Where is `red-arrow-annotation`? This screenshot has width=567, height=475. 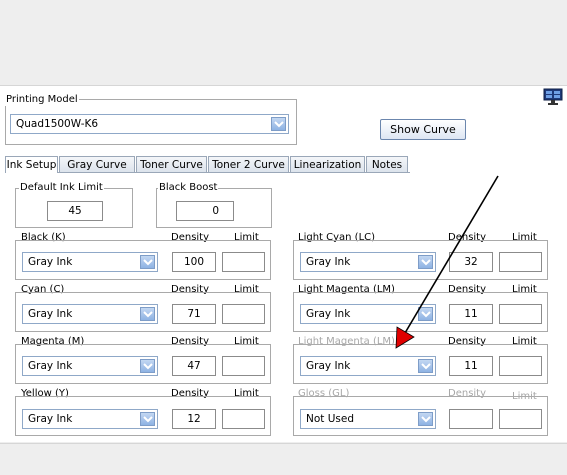
red-arrow-annotation is located at coordinates (447, 262).